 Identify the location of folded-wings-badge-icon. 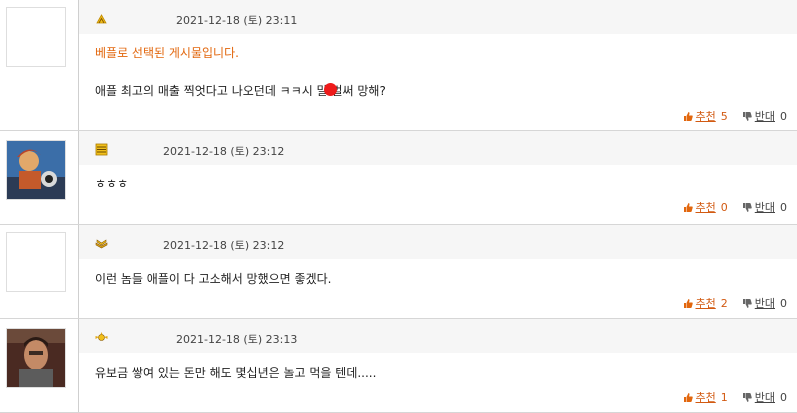
(101, 244).